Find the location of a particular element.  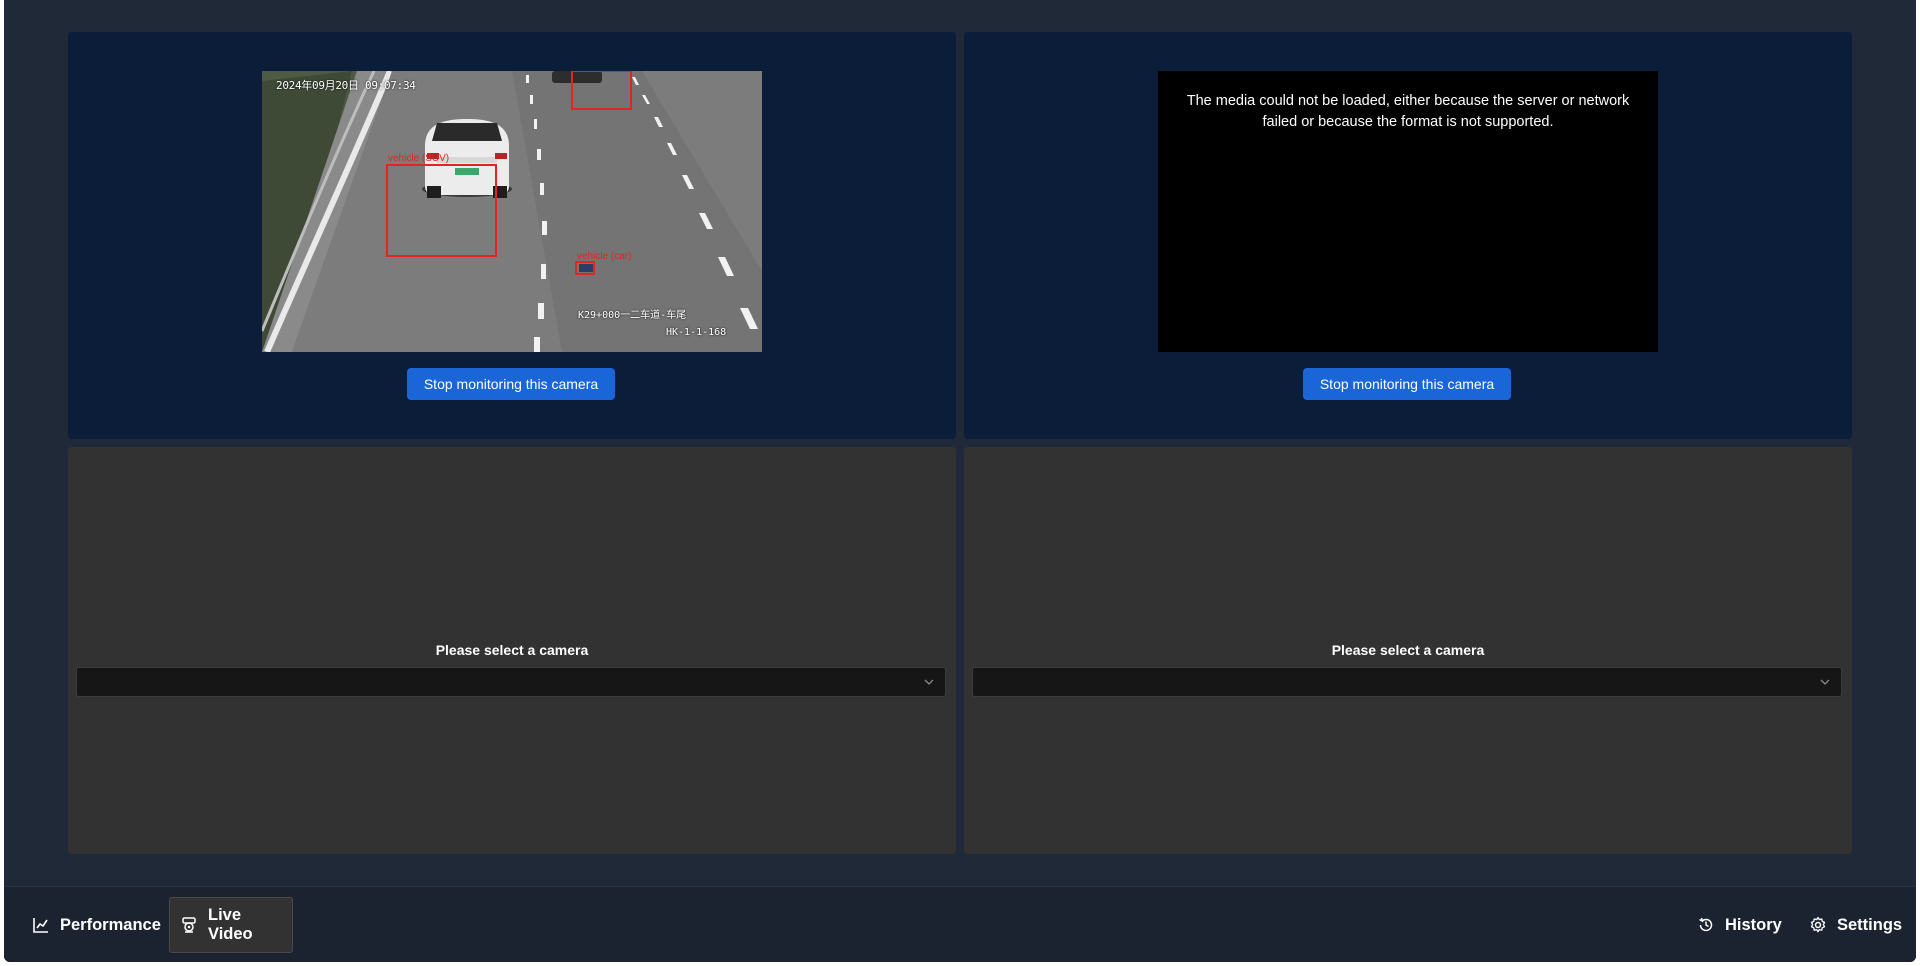

nav-performance-button: Performance is located at coordinates (96, 925).